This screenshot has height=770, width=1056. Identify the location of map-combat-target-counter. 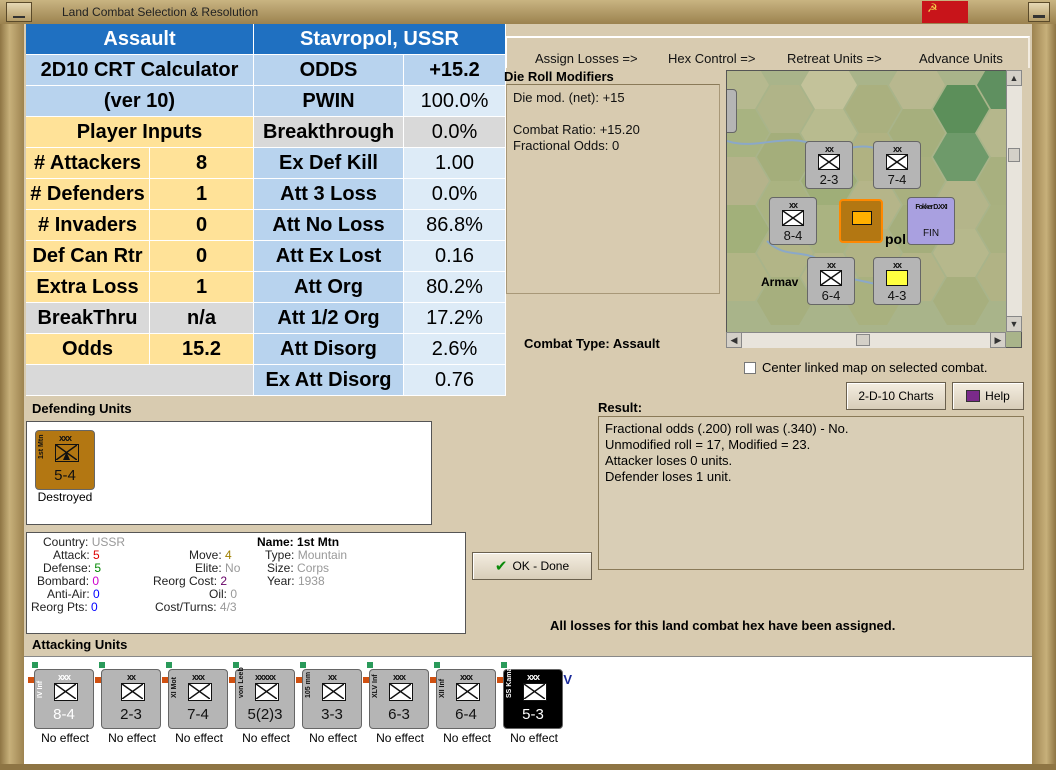
(861, 221).